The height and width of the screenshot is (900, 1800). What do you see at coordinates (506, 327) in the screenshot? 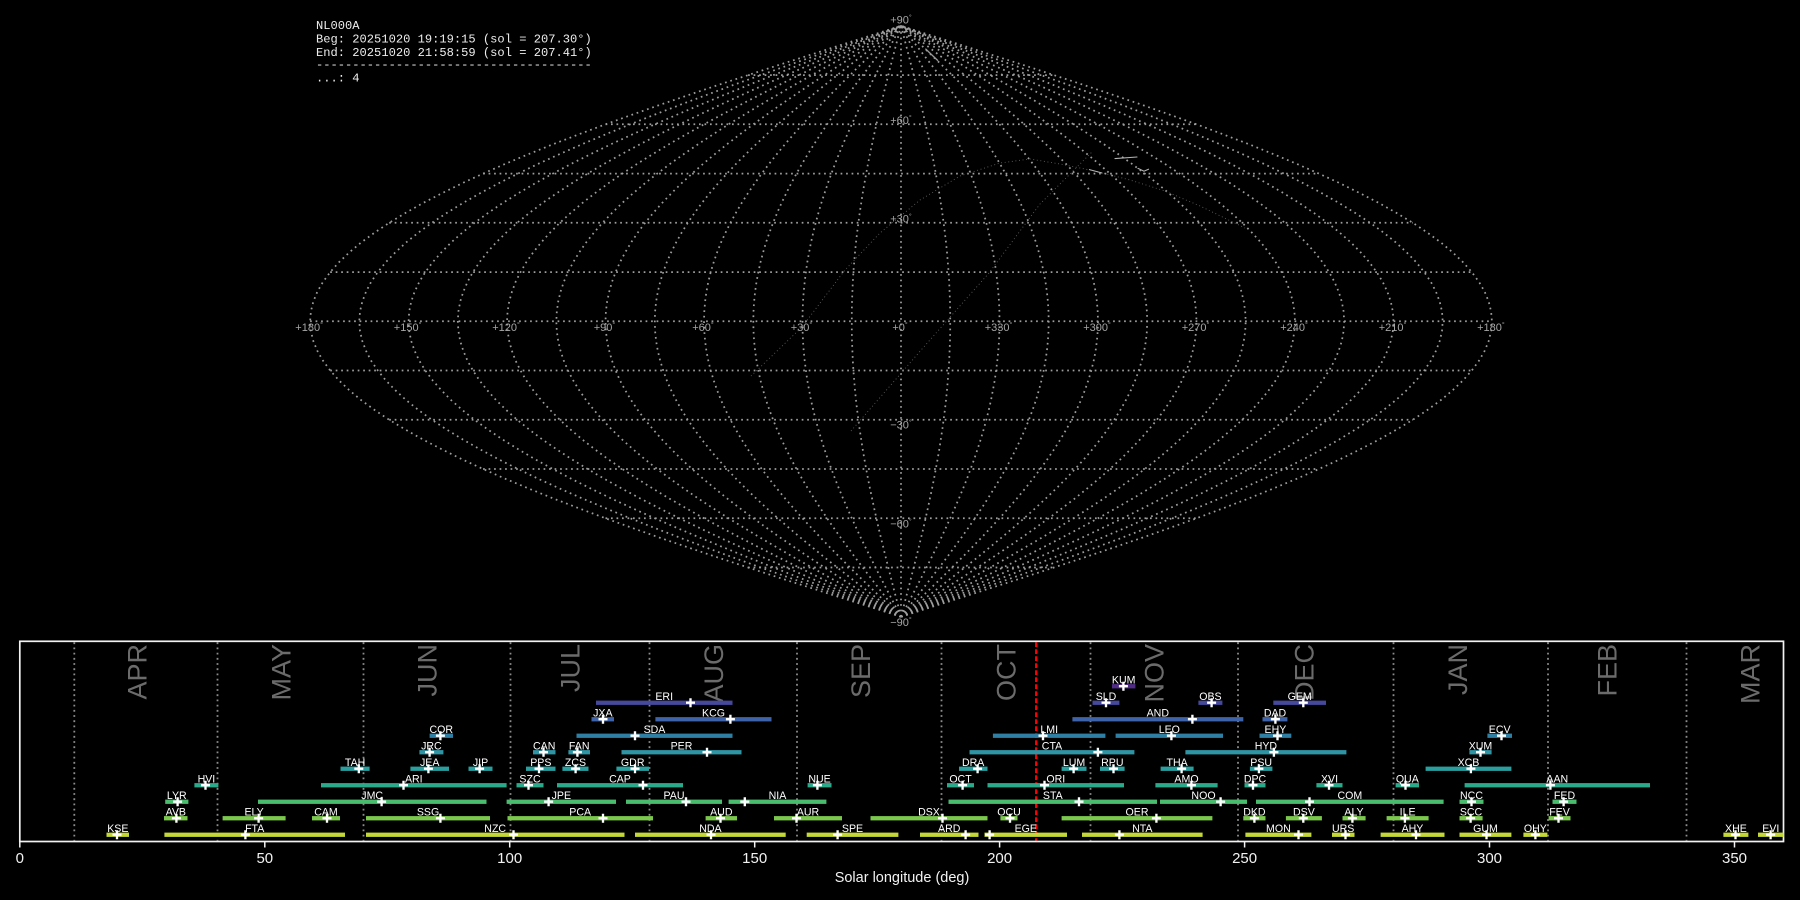
I see `svg-text: +120°` at bounding box center [506, 327].